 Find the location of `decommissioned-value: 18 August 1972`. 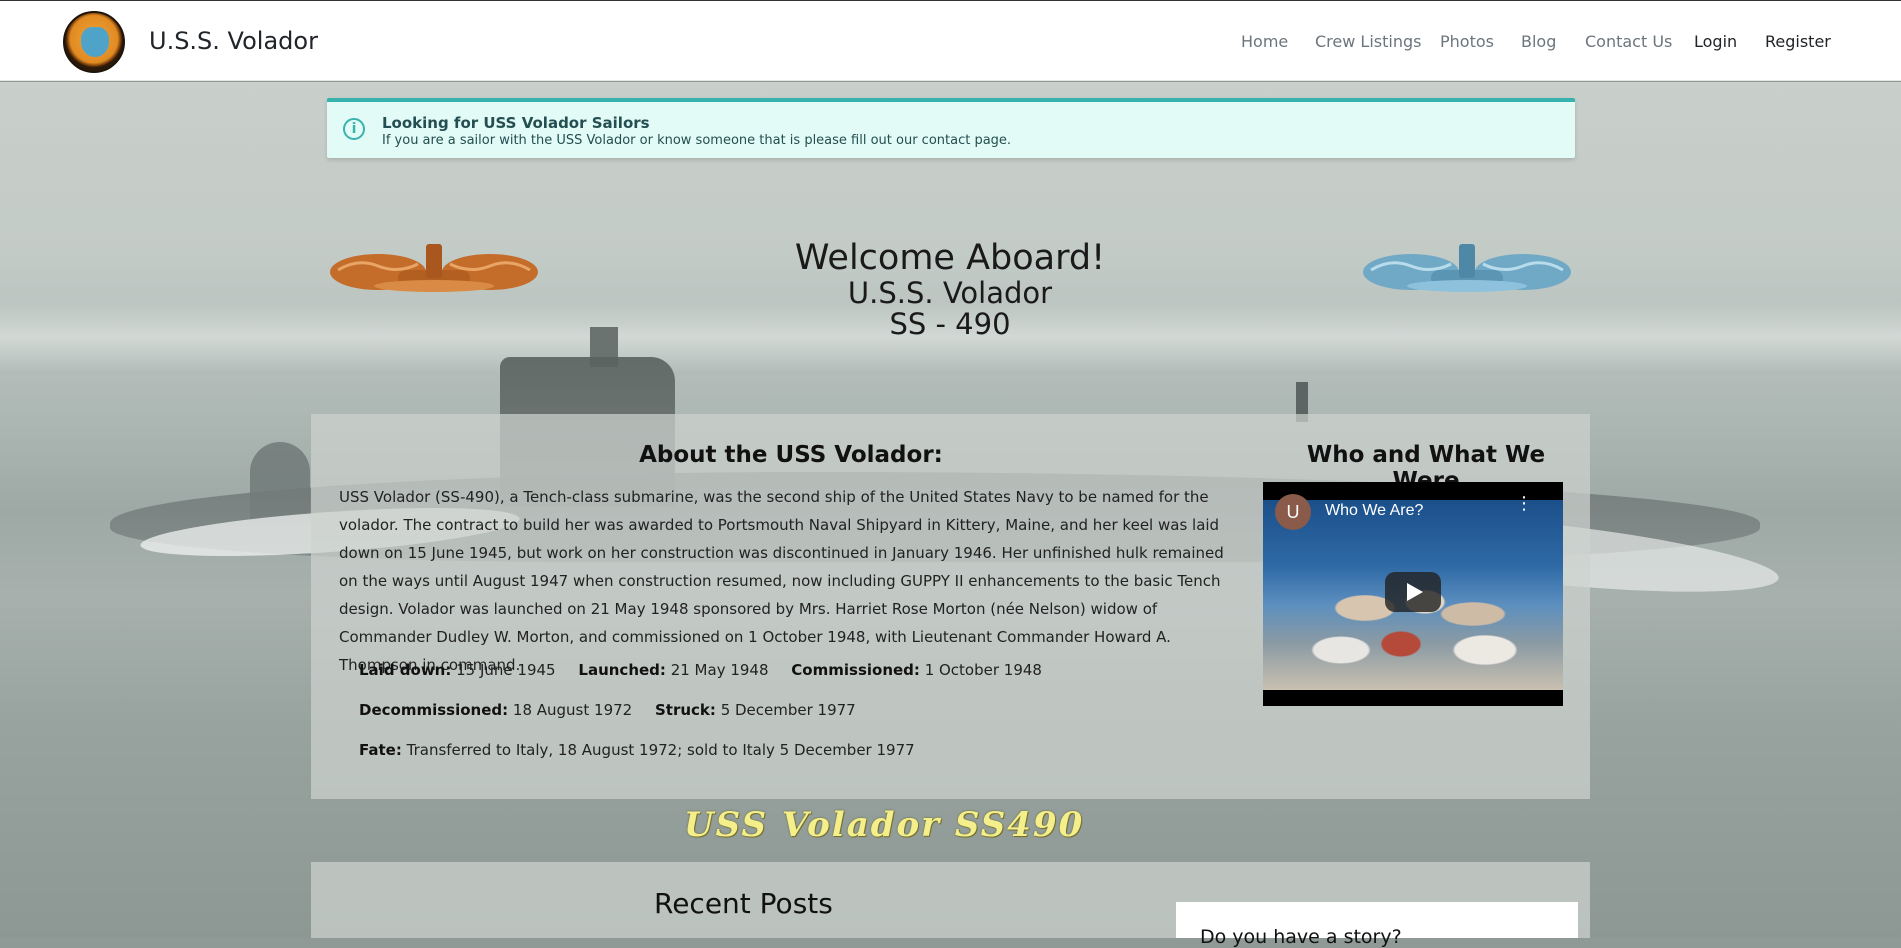

decommissioned-value: 18 August 1972 is located at coordinates (572, 710).